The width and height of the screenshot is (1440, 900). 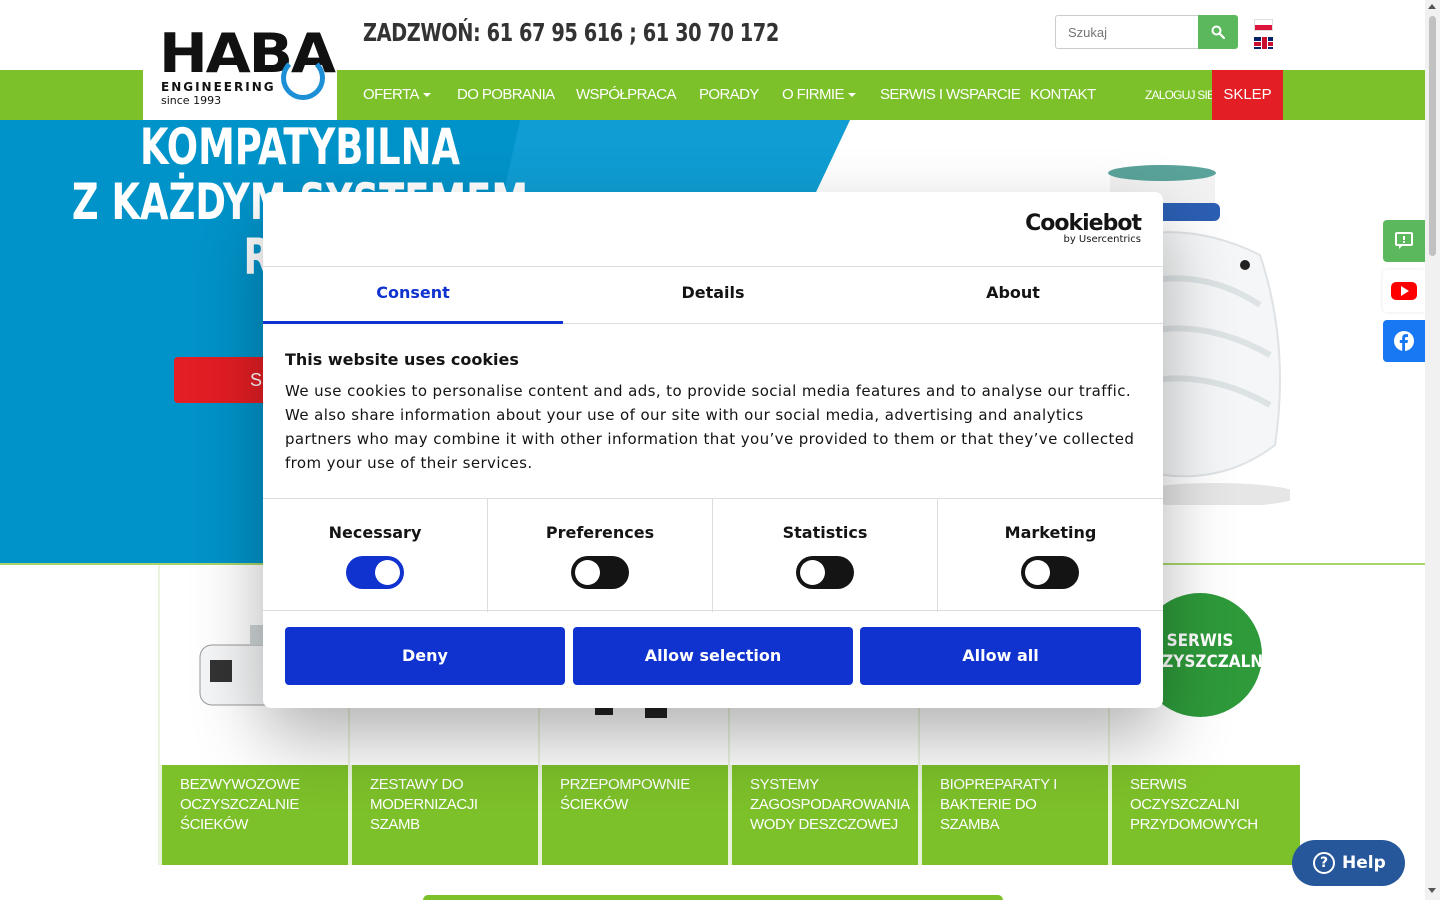 I want to click on search-input, so click(x=1127, y=32).